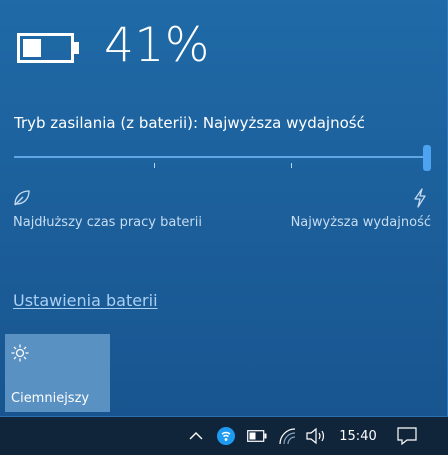 This screenshot has width=448, height=455. Describe the element at coordinates (360, 222) in the screenshot. I see `best-performance-caption: Najwyższa wydajność` at that location.